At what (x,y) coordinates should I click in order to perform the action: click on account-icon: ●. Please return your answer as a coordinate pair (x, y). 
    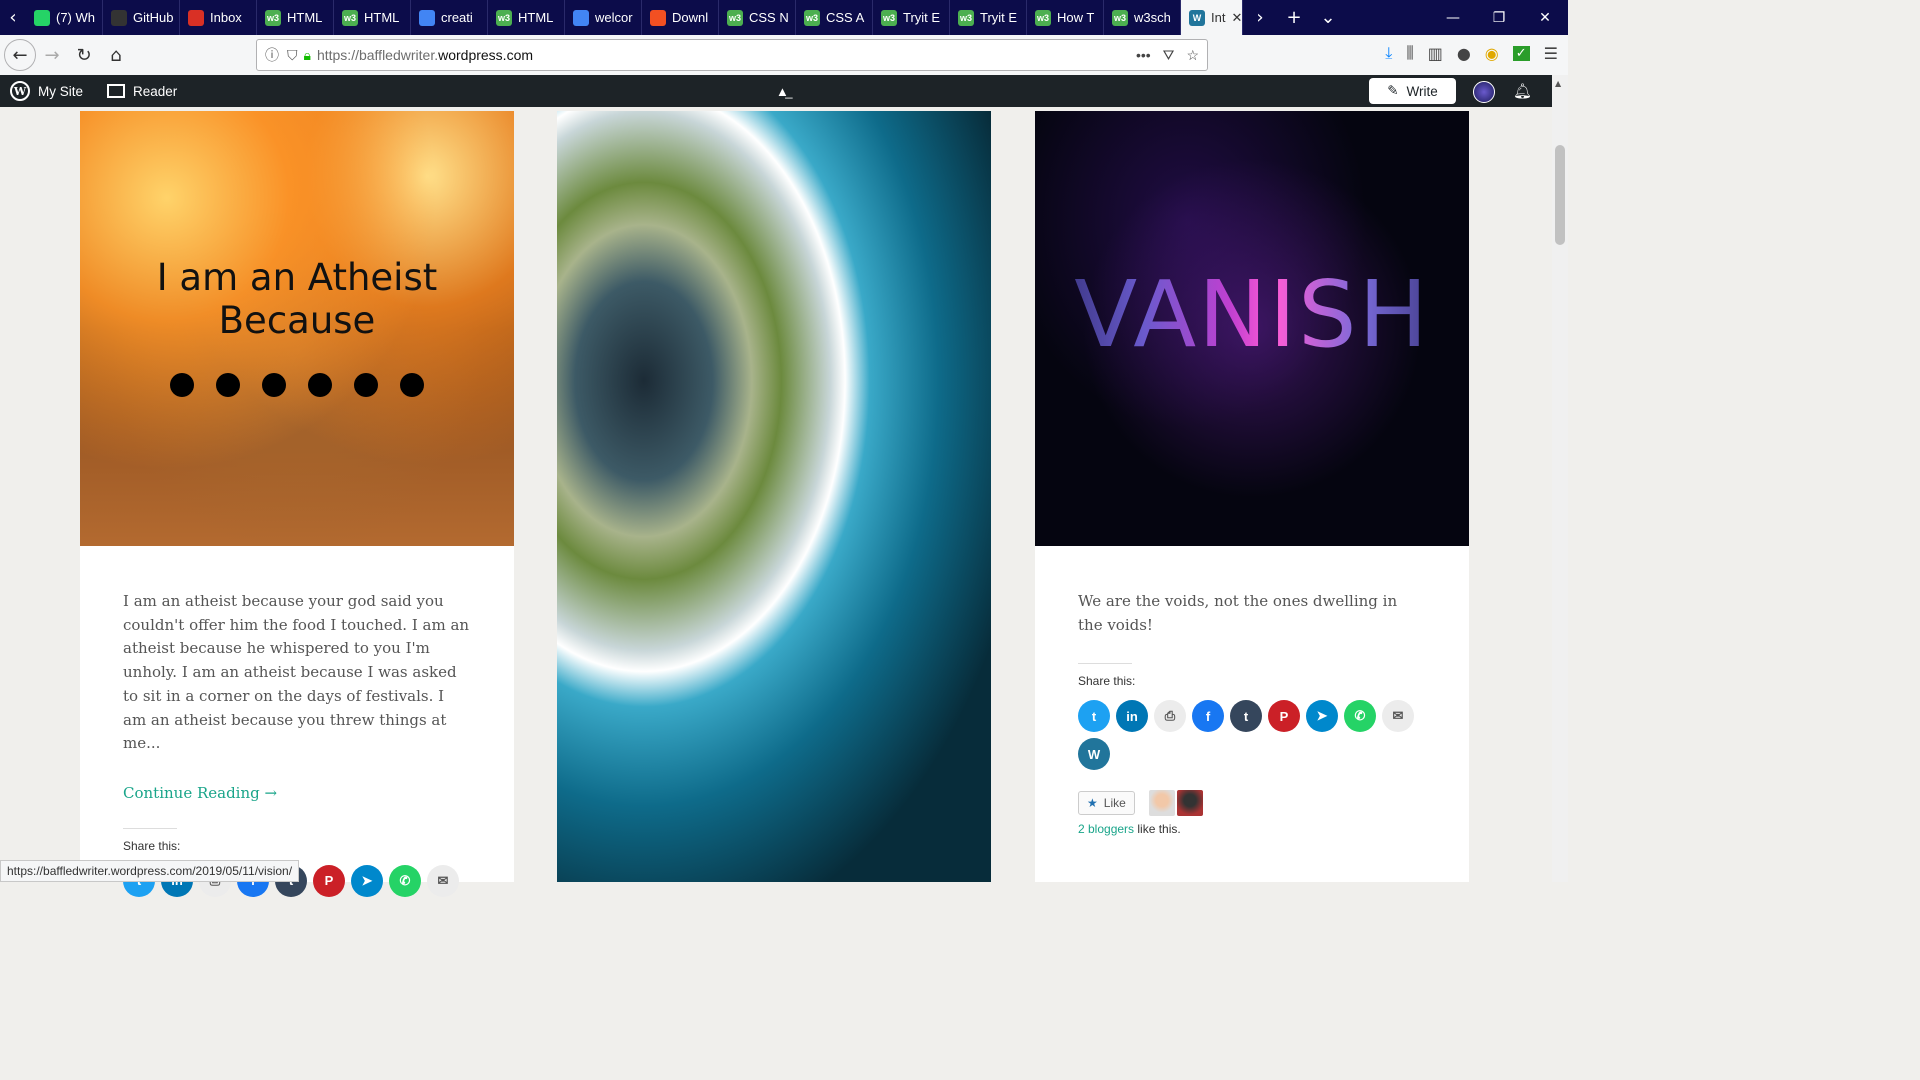
    Looking at the image, I should click on (1464, 53).